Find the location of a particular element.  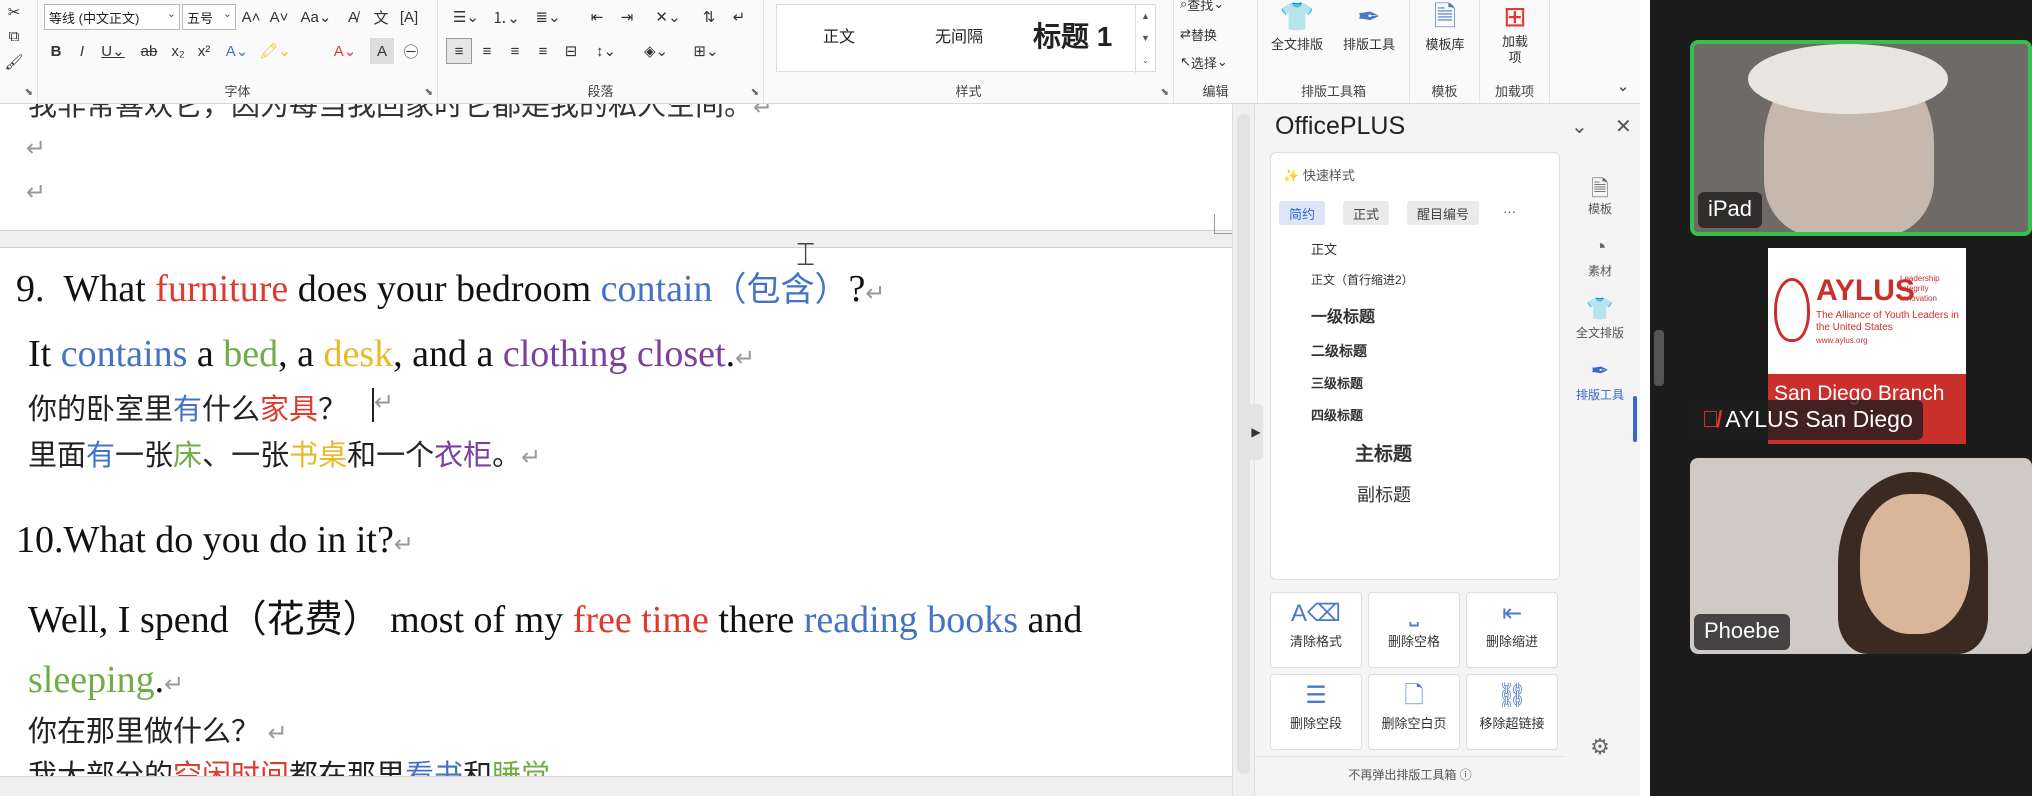

scroll-up-icon: ▲ is located at coordinates (1145, 16).